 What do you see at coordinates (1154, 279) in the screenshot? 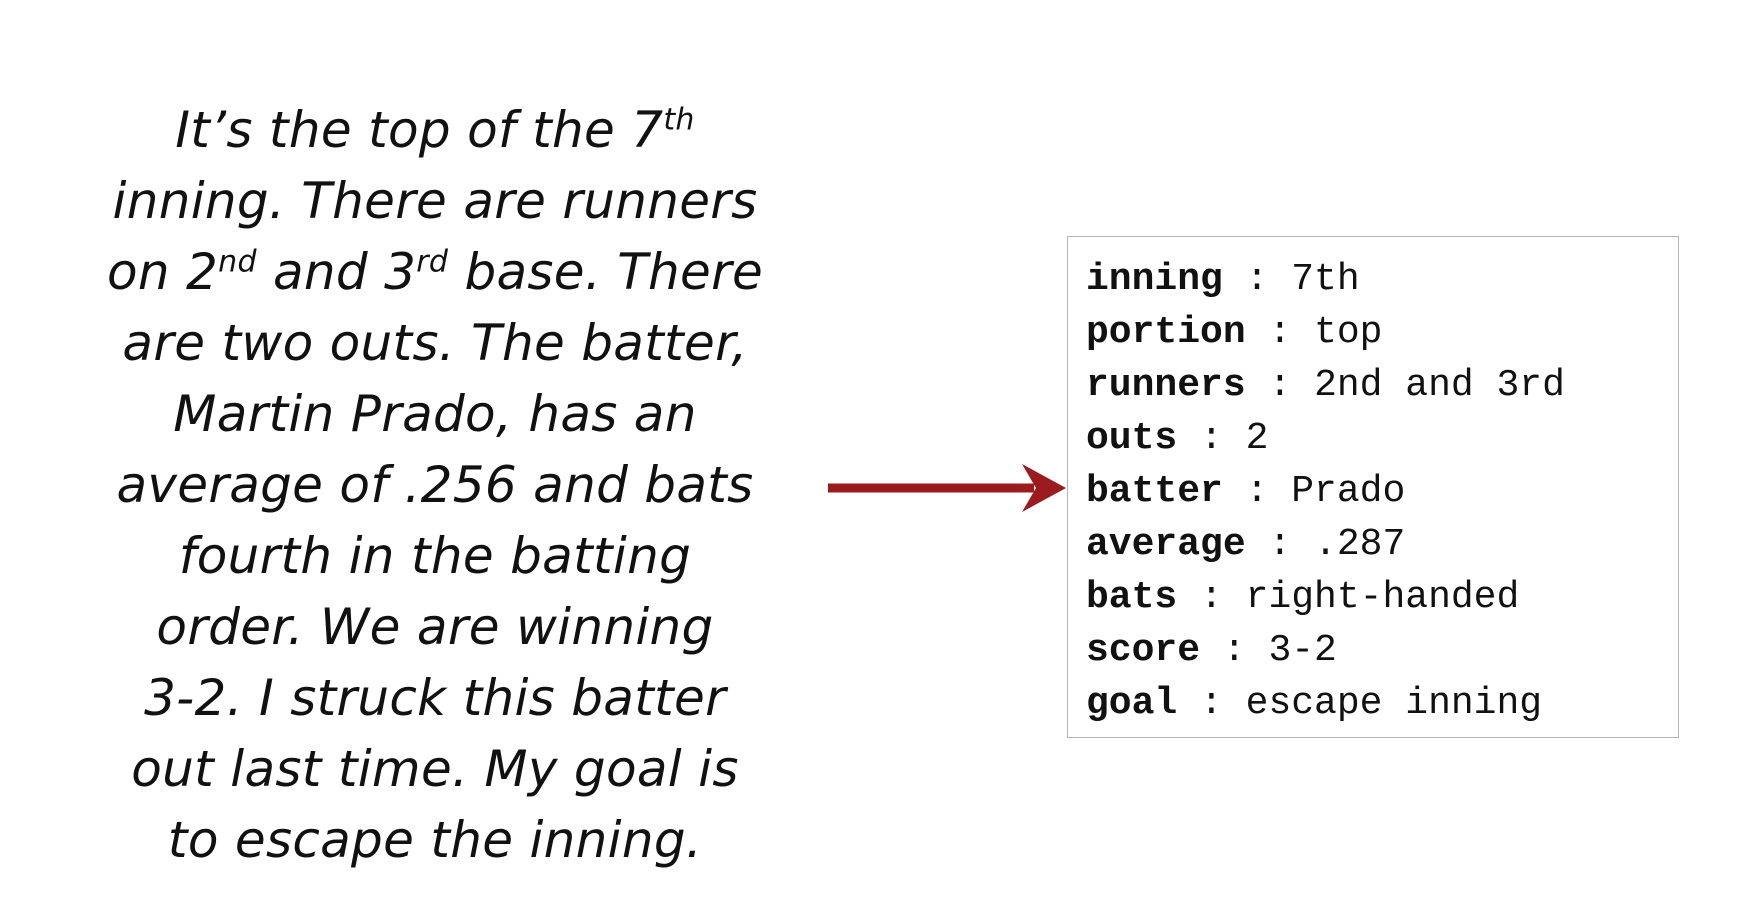
I see `field-key: inning` at bounding box center [1154, 279].